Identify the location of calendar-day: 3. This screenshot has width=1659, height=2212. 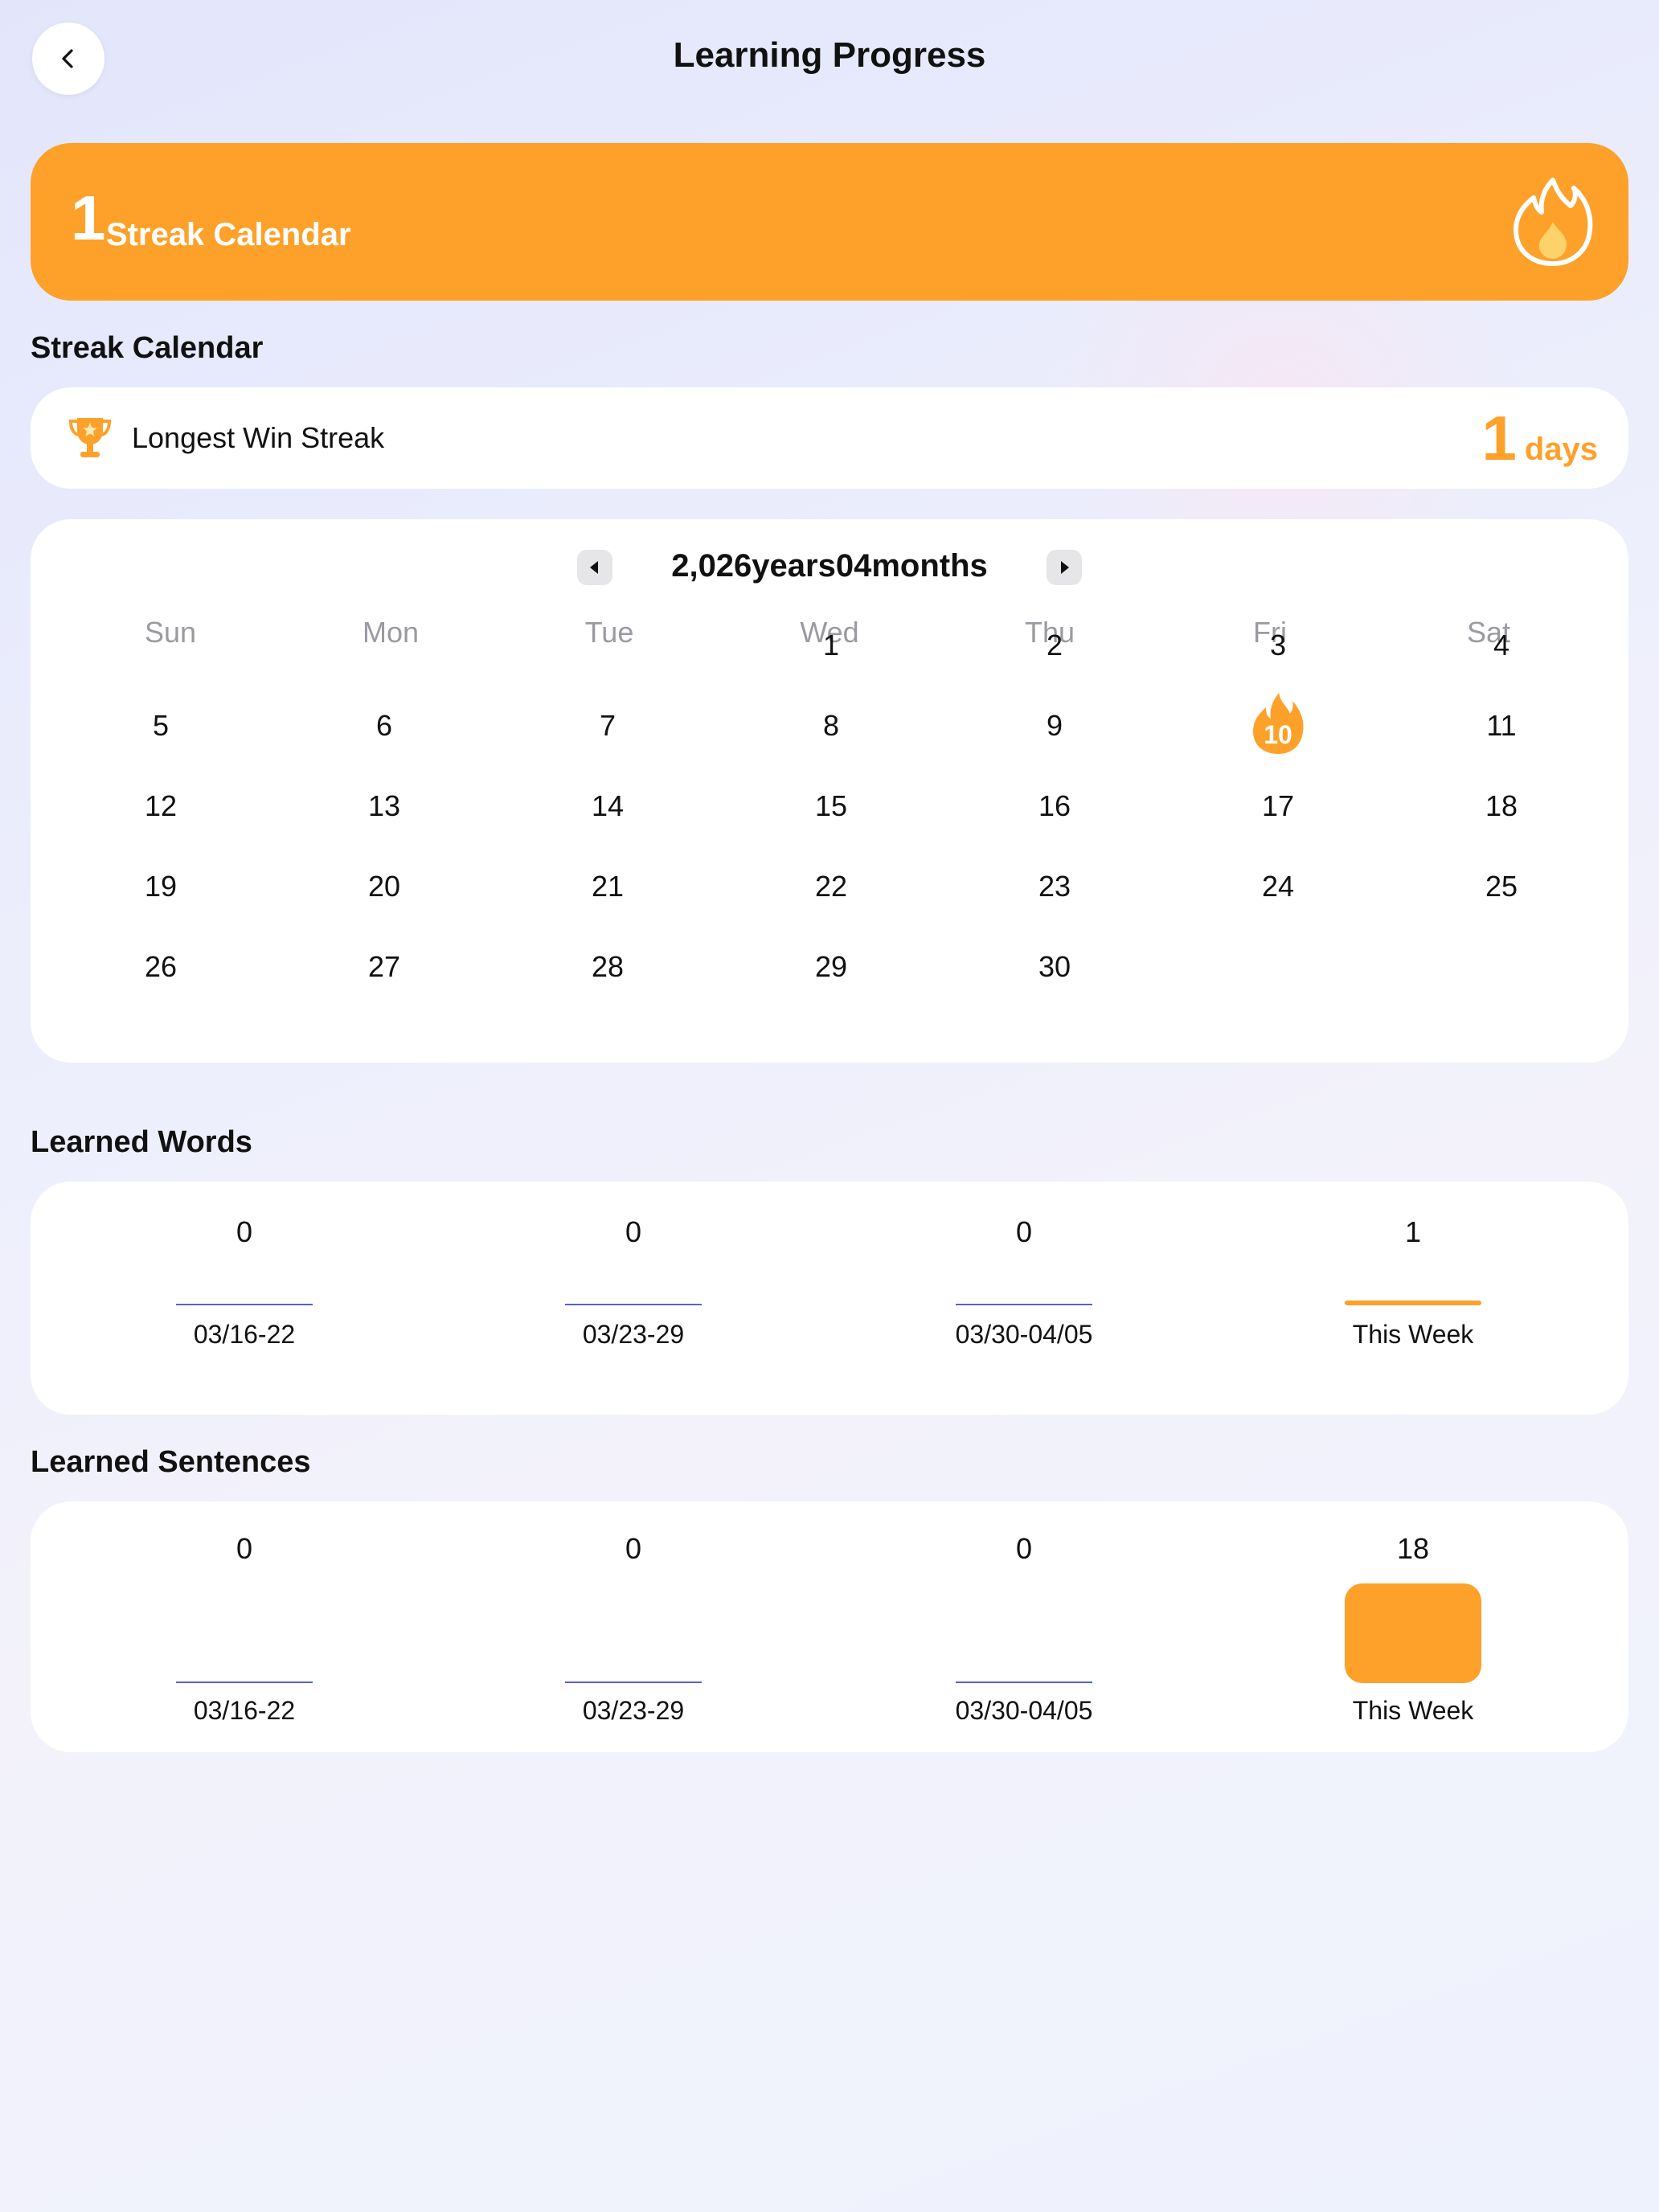
(1278, 645).